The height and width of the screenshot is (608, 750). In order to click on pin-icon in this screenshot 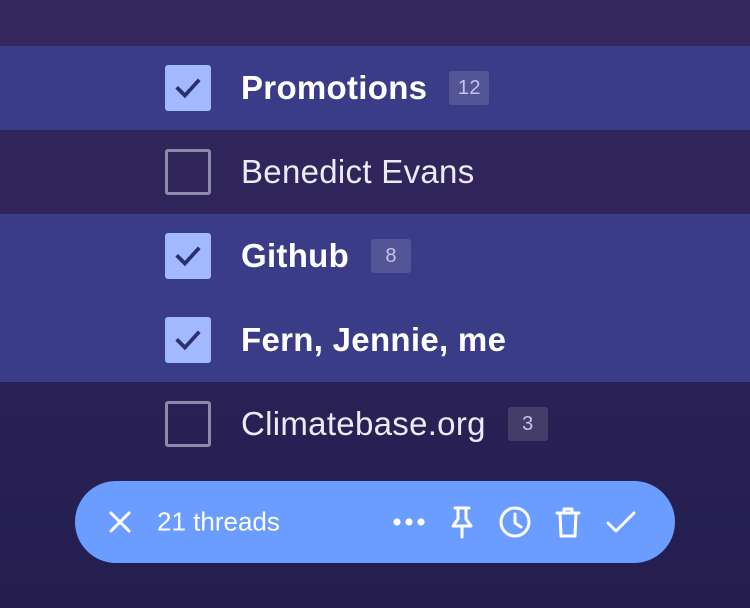, I will do `click(462, 522)`.